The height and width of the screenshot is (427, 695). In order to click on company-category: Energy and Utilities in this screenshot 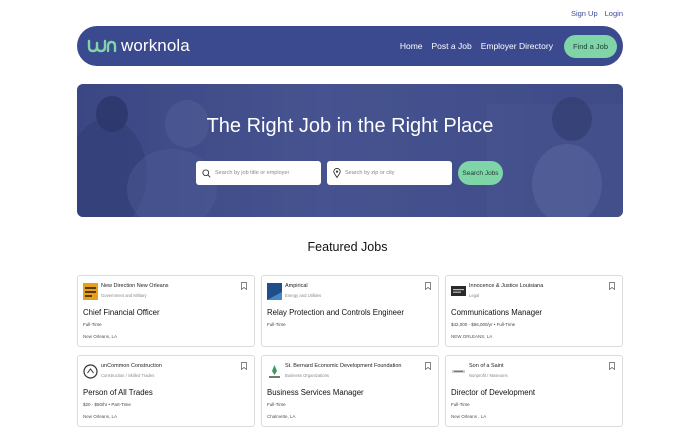, I will do `click(303, 295)`.